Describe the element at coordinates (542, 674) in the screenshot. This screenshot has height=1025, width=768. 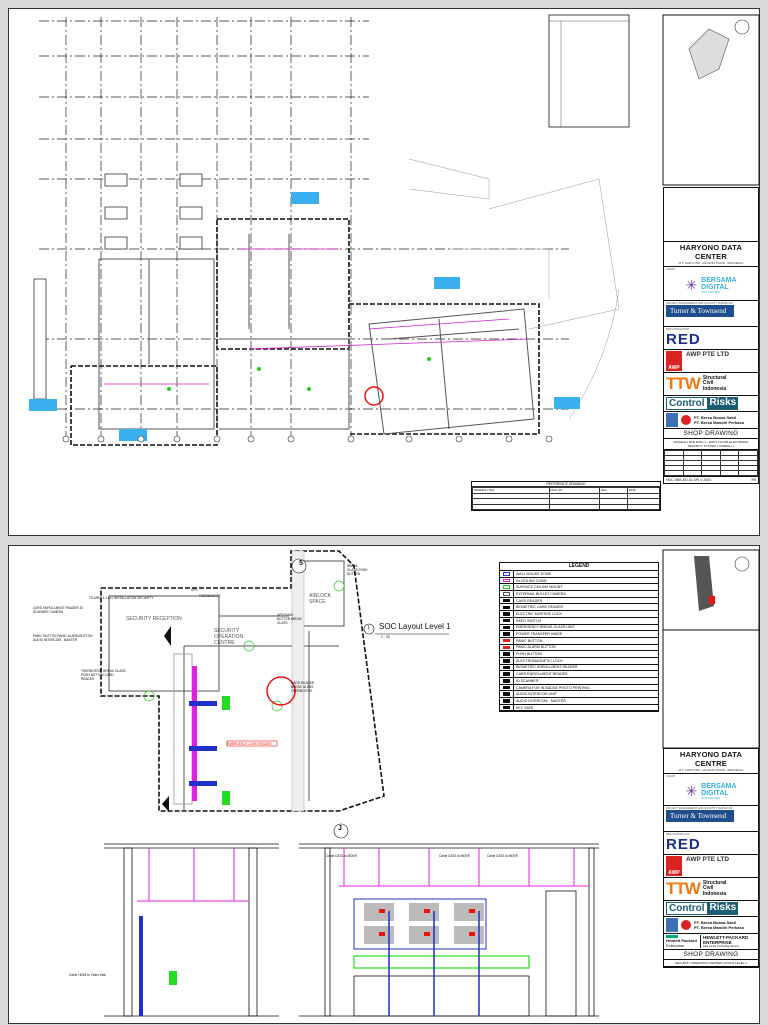
I see `legend-label: CARD ENROLLMENT READER` at that location.